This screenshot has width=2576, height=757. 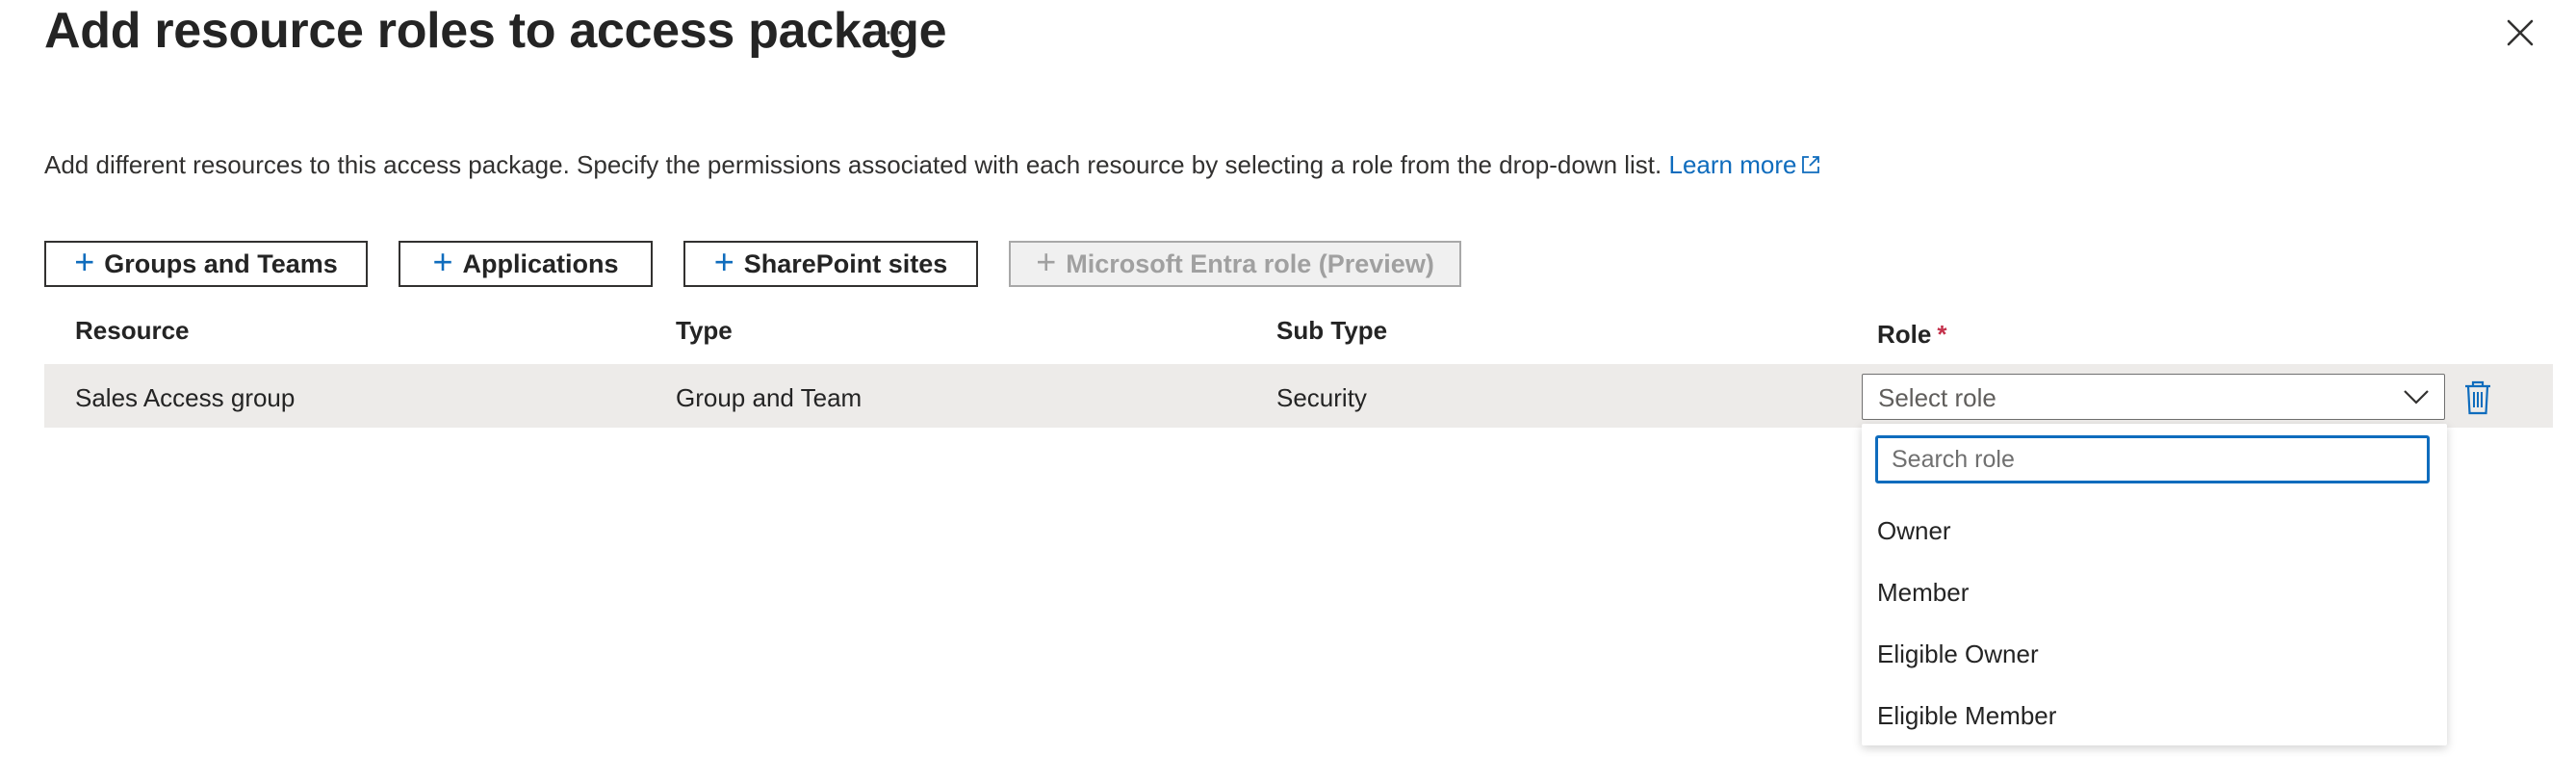 I want to click on role-option-eligible-owner: Eligible Owner, so click(x=1958, y=654).